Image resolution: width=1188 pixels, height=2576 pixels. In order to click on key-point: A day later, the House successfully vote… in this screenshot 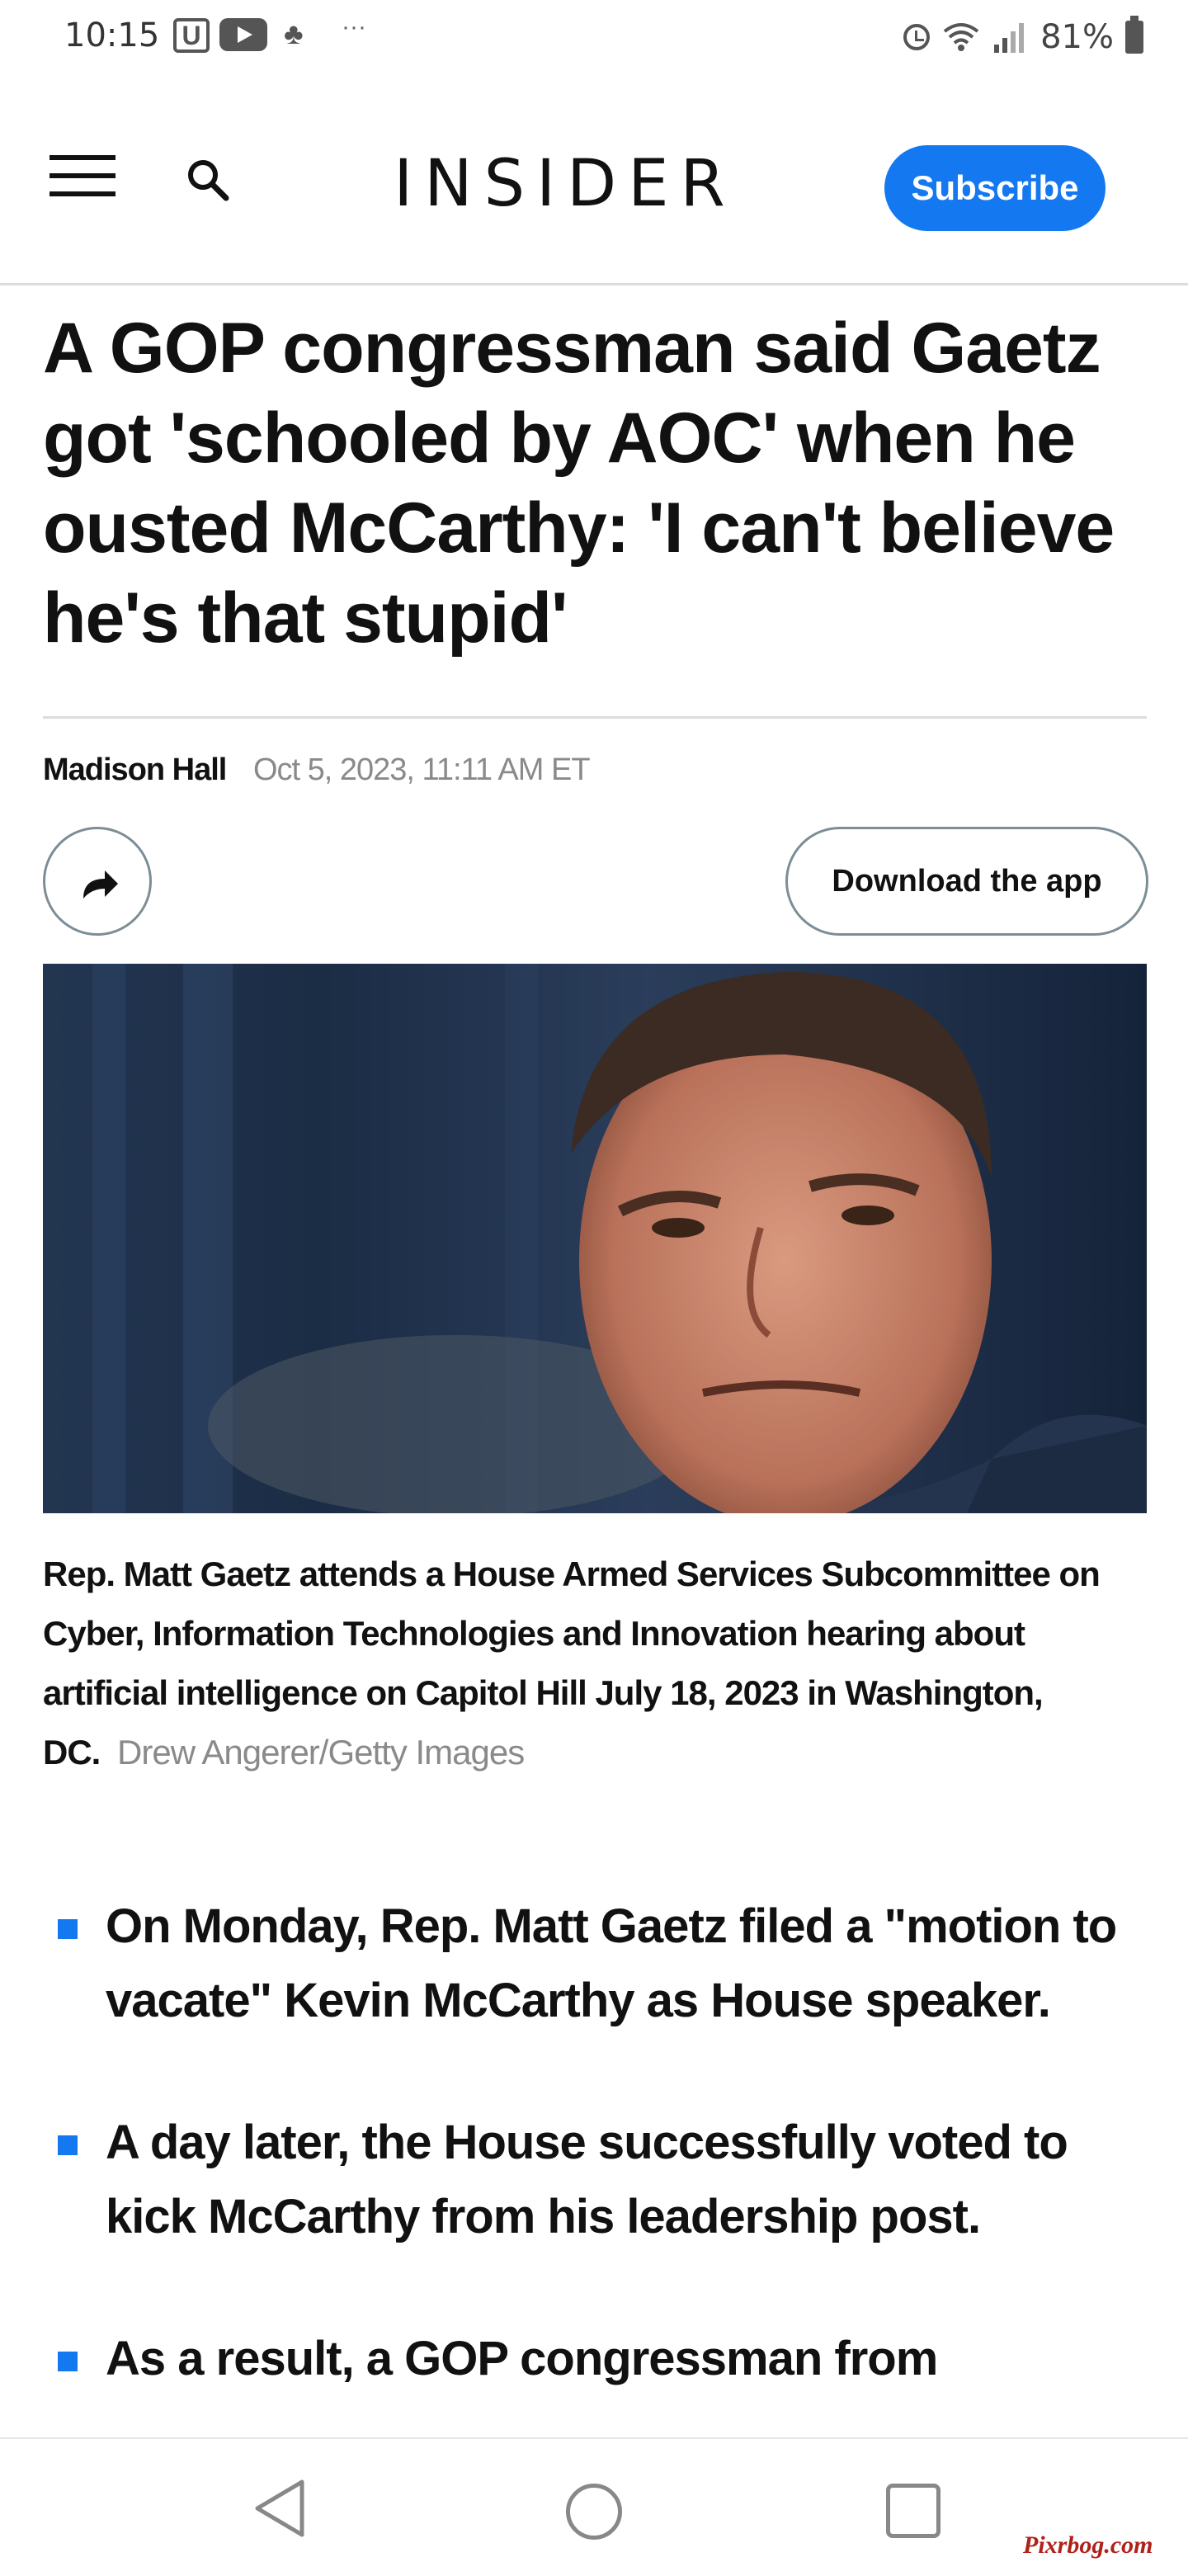, I will do `click(595, 2180)`.